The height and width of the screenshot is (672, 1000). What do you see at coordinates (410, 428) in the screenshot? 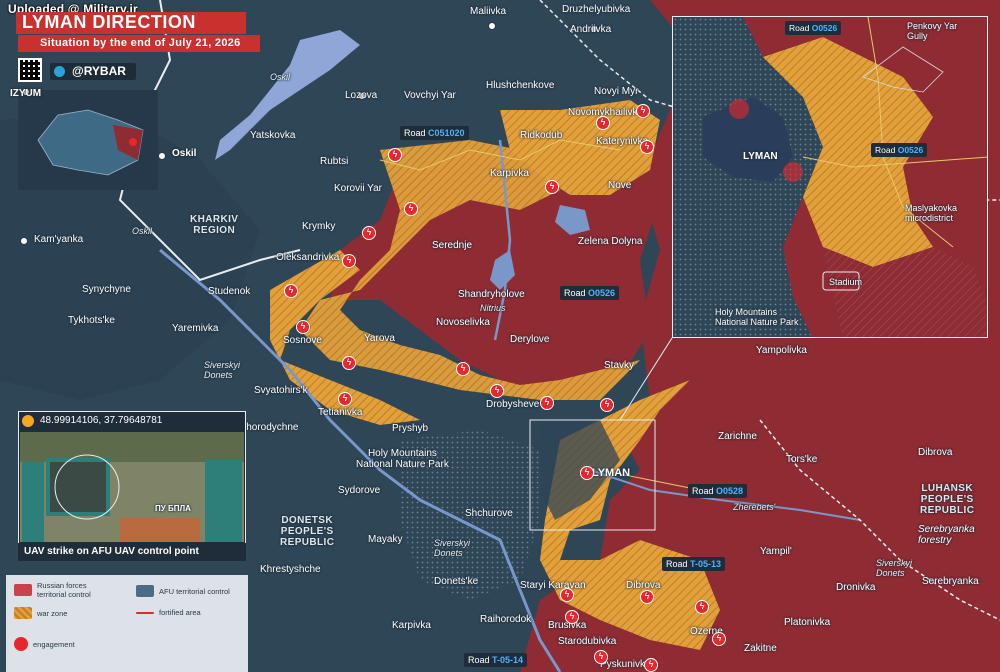
I see `settlement-label: Pryshyb` at bounding box center [410, 428].